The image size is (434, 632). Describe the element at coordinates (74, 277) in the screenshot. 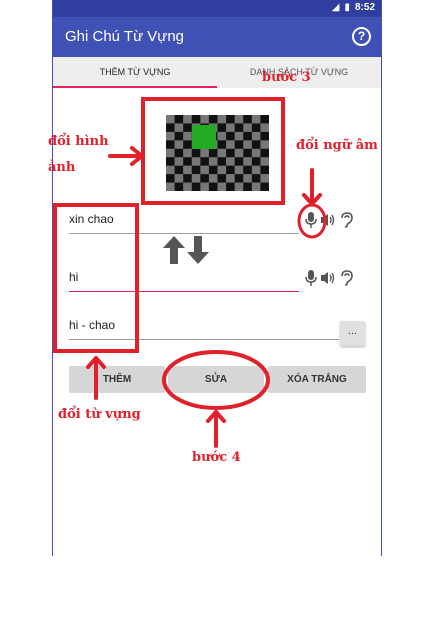

I see `meaning-field-text: hi` at that location.